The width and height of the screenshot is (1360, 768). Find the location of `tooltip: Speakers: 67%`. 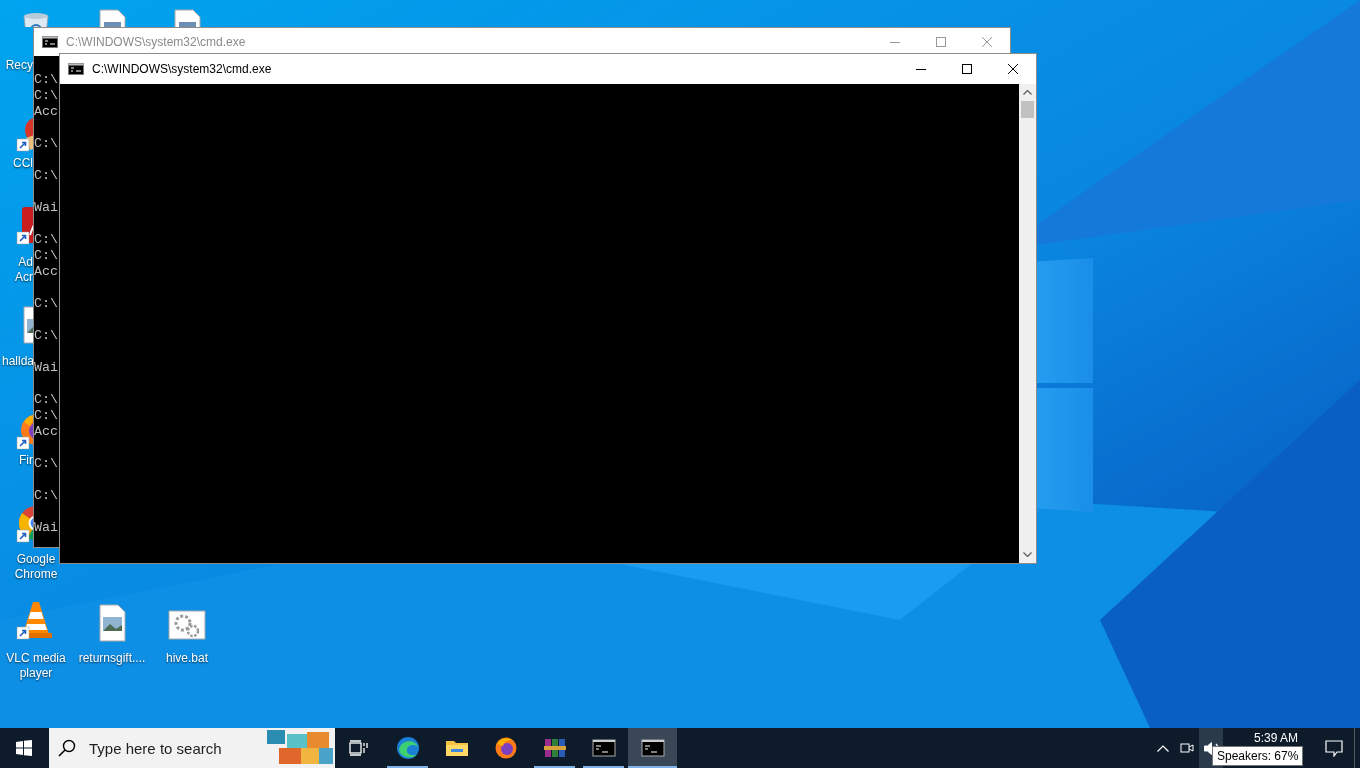

tooltip: Speakers: 67% is located at coordinates (1258, 756).